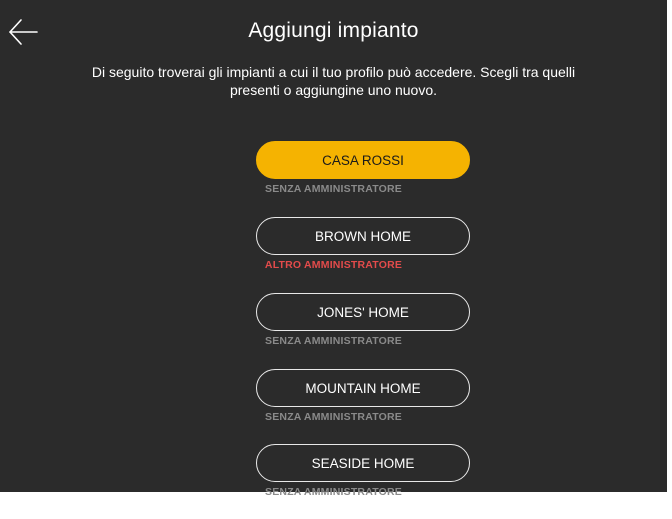 Image resolution: width=672 pixels, height=519 pixels. I want to click on plant-button-seaside-home: SEASIDE HOME, so click(363, 463).